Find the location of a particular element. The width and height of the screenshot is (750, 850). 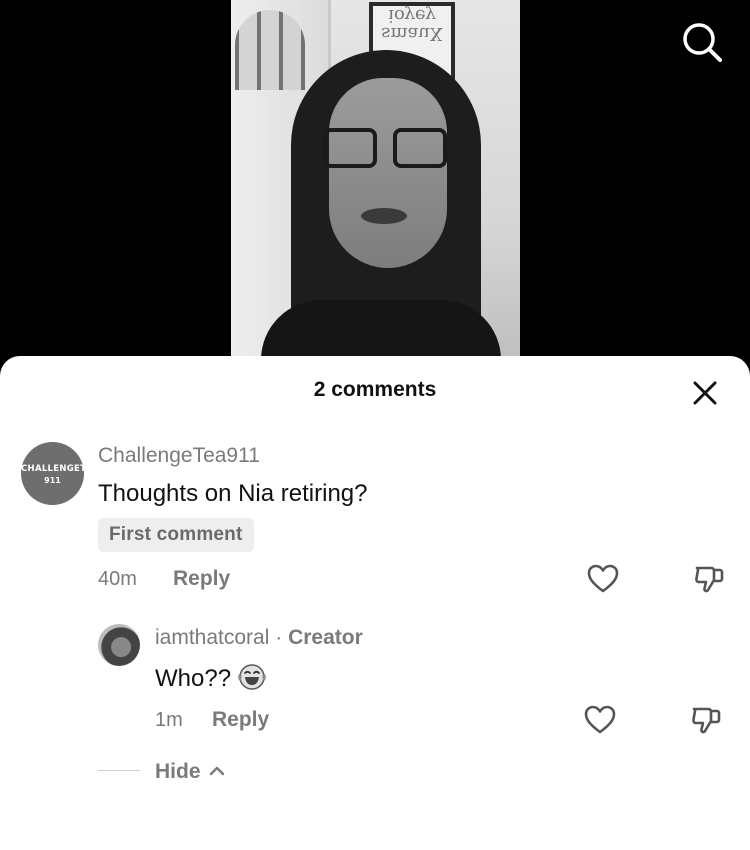

hide-divider is located at coordinates (119, 770).